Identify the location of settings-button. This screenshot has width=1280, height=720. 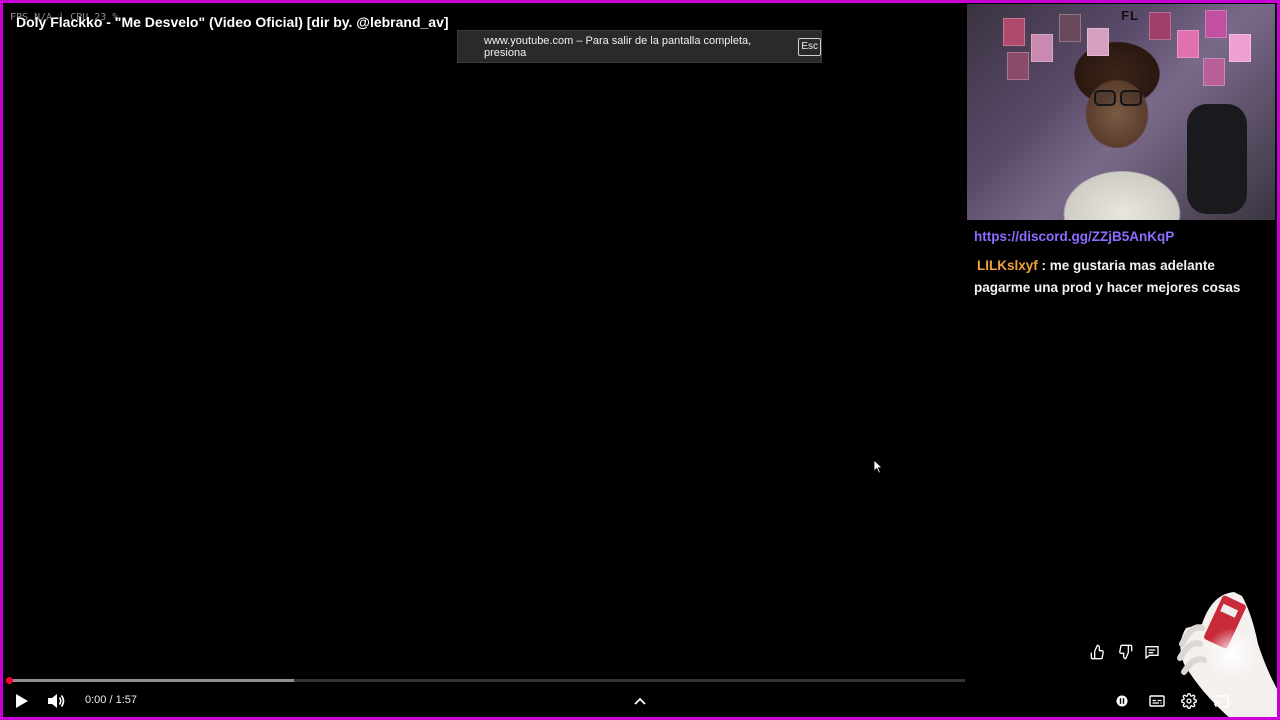
(1189, 701).